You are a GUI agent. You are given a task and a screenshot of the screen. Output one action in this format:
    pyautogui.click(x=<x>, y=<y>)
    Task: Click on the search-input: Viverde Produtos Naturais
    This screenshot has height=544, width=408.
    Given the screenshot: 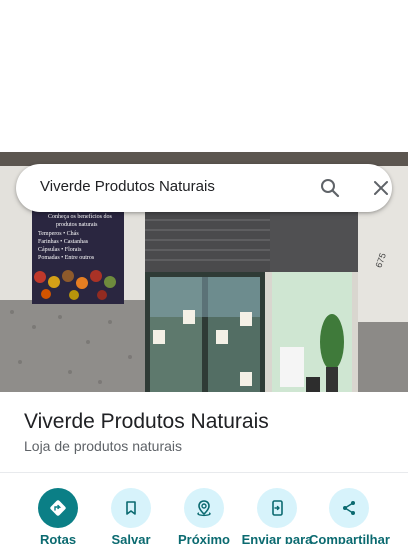 What is the action you would take?
    pyautogui.click(x=127, y=186)
    